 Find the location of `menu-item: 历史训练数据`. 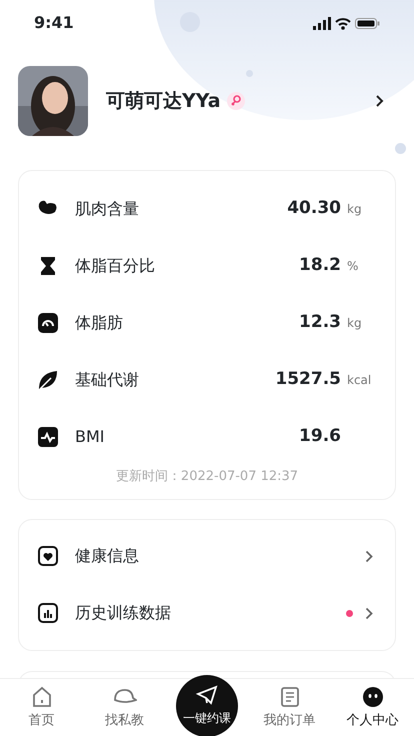

menu-item: 历史训练数据 is located at coordinates (123, 613).